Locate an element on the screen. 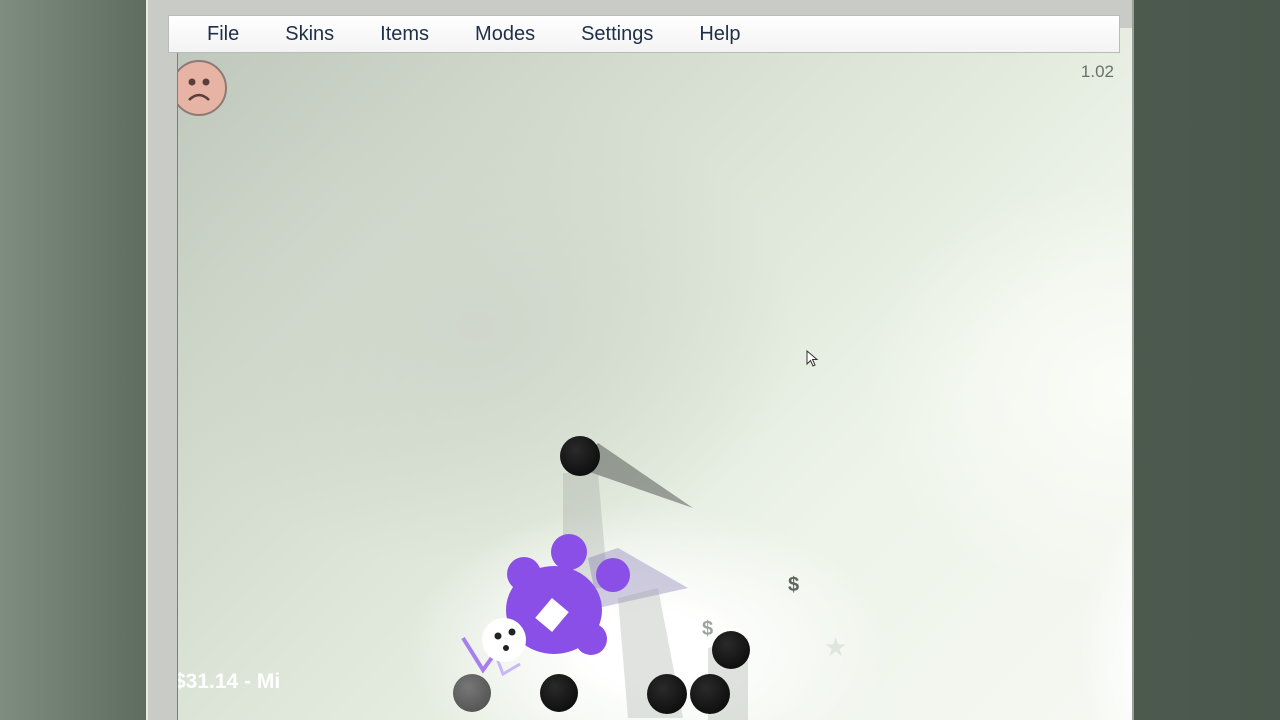  player-character is located at coordinates (545, 605).